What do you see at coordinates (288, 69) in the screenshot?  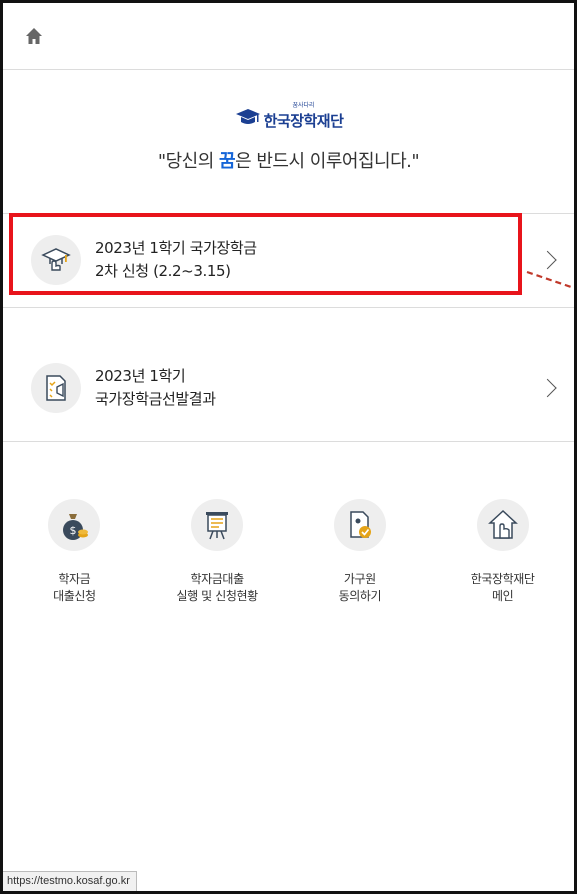 I see `header-divider` at bounding box center [288, 69].